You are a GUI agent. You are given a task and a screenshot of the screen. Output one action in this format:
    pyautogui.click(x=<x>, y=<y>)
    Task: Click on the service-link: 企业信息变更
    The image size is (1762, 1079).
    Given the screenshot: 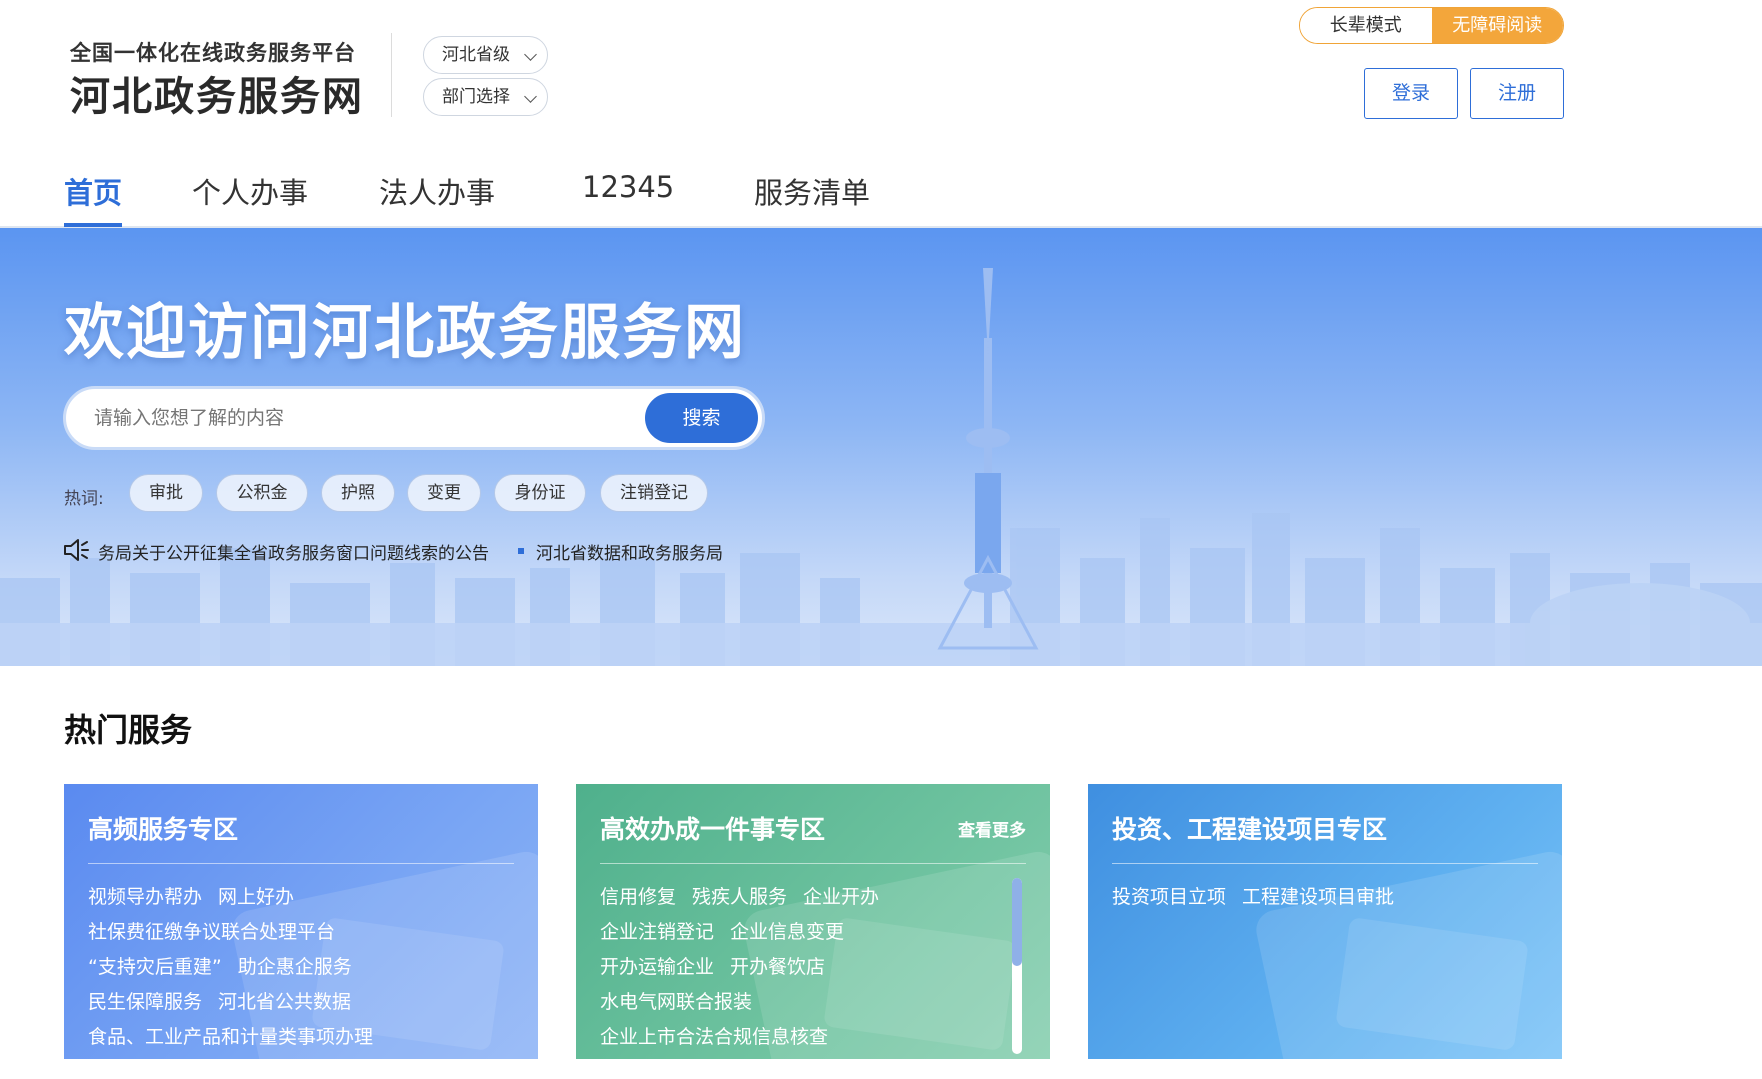 What is the action you would take?
    pyautogui.click(x=787, y=932)
    